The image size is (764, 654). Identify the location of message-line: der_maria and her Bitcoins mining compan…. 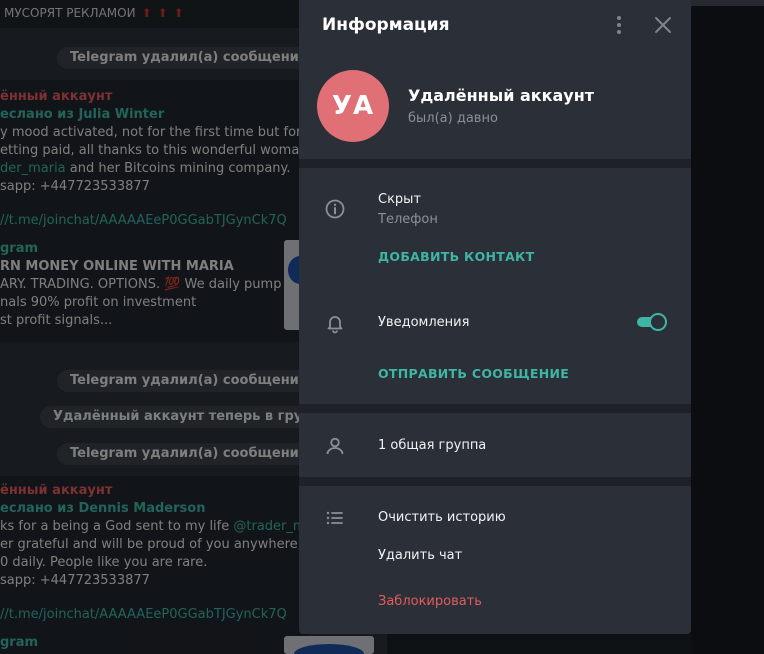
(145, 168).